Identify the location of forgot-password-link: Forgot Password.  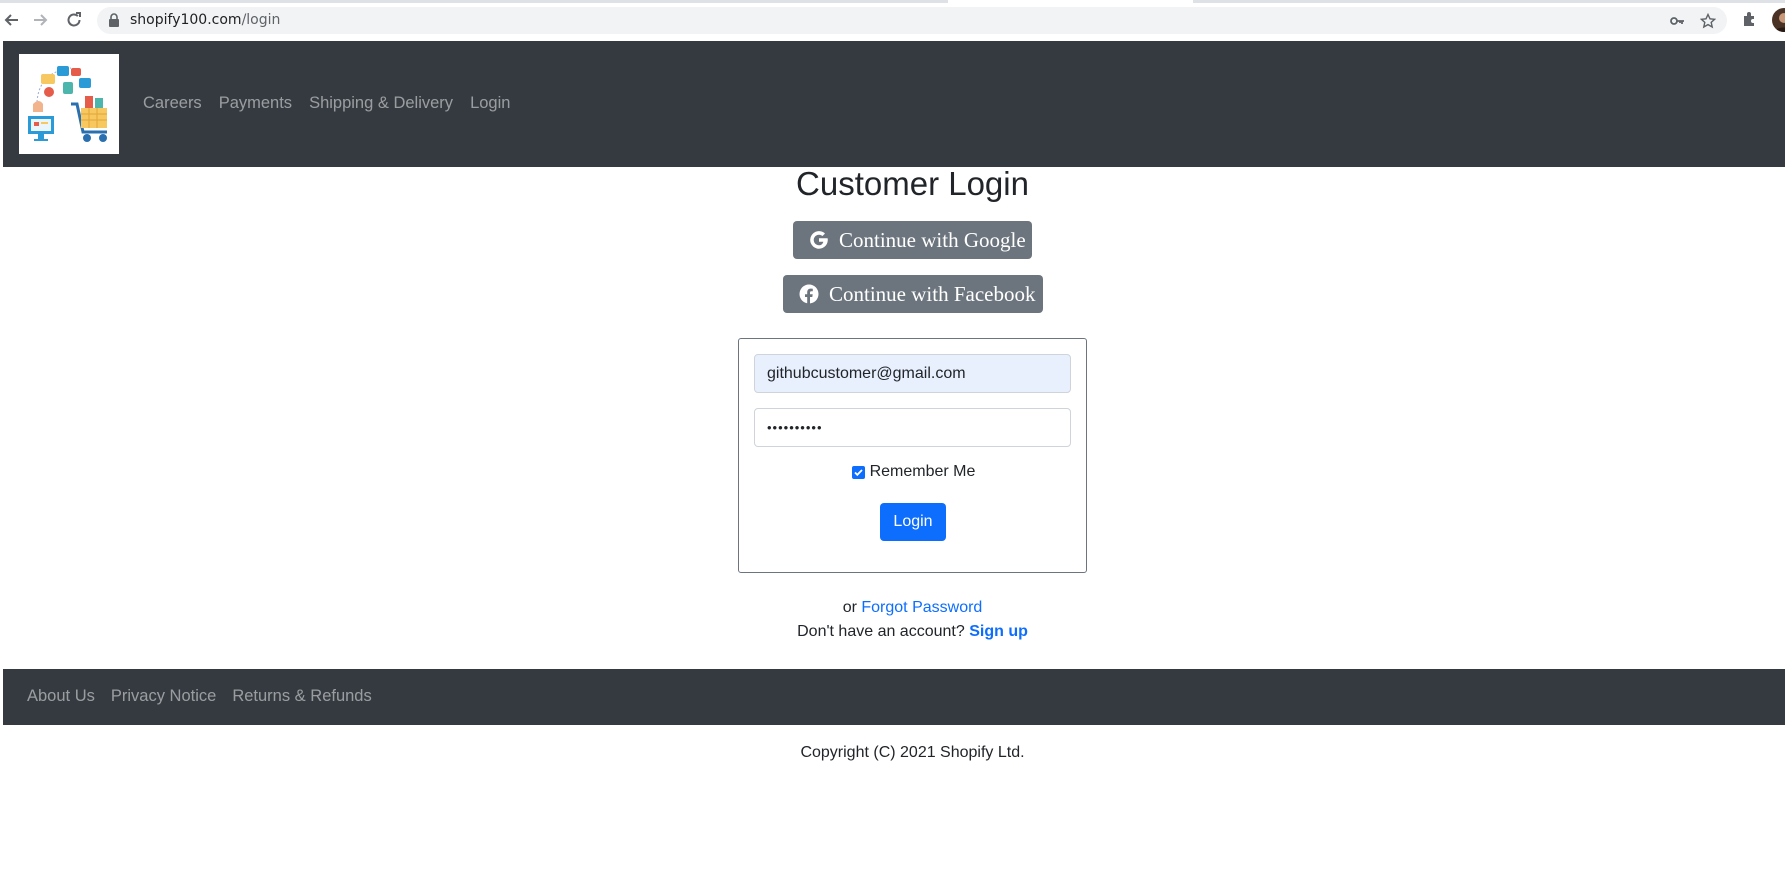
(921, 607).